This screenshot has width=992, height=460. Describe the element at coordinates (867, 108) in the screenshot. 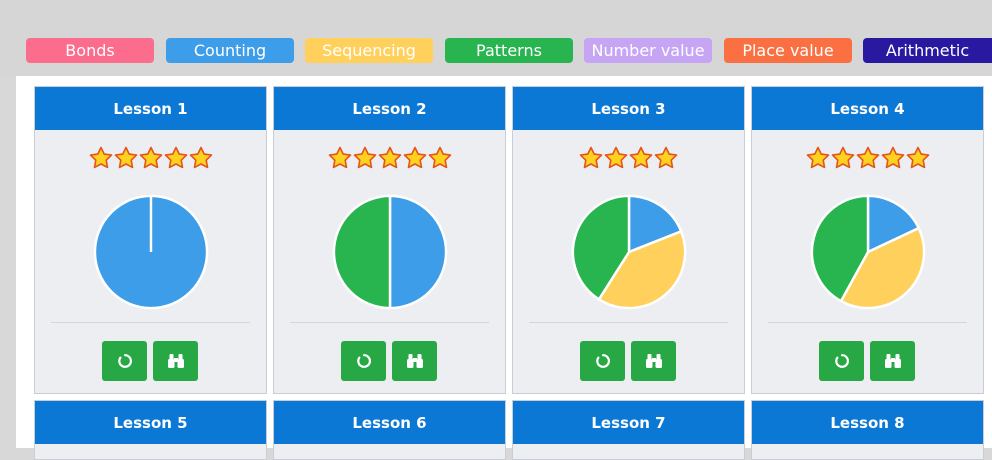

I see `lesson-title: Lesson 4` at that location.